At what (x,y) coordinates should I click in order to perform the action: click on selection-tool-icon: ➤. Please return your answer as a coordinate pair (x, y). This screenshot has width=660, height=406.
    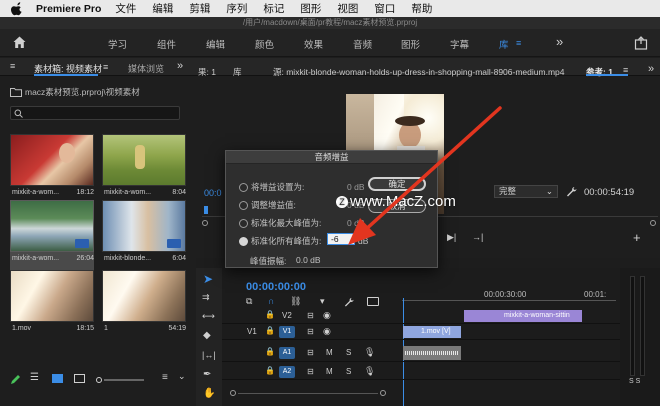
    Looking at the image, I should click on (208, 279).